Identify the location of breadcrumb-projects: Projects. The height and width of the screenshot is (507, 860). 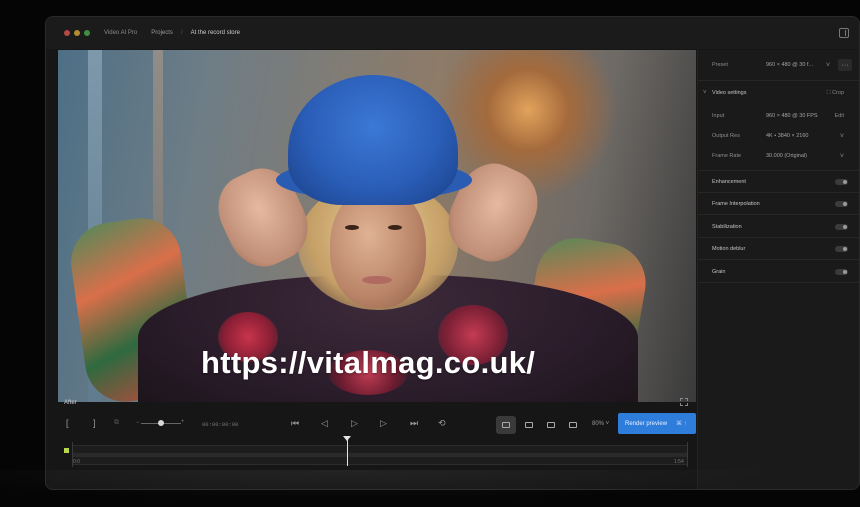
(162, 33).